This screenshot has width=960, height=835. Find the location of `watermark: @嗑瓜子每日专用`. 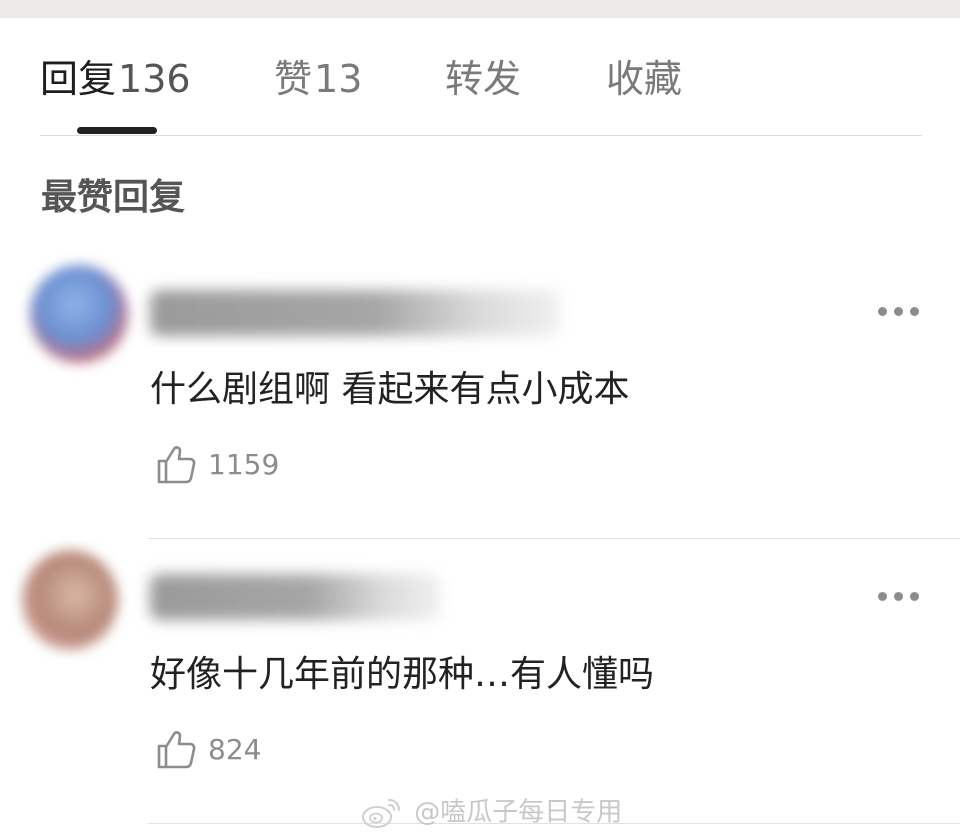

watermark: @嗑瓜子每日专用 is located at coordinates (491, 812).